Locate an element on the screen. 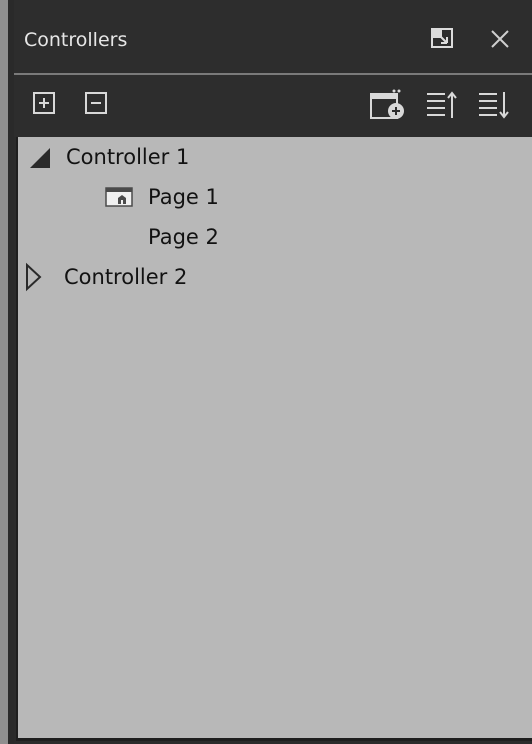  add-page-icon is located at coordinates (387, 104).